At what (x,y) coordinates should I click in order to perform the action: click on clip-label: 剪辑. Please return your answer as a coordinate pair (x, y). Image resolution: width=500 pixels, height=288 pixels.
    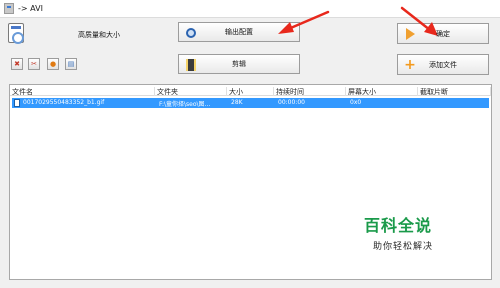
    Looking at the image, I should click on (239, 64).